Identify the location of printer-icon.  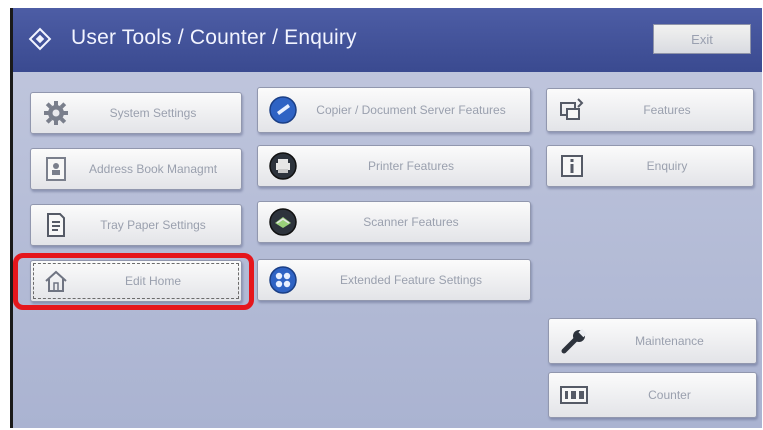
(283, 166).